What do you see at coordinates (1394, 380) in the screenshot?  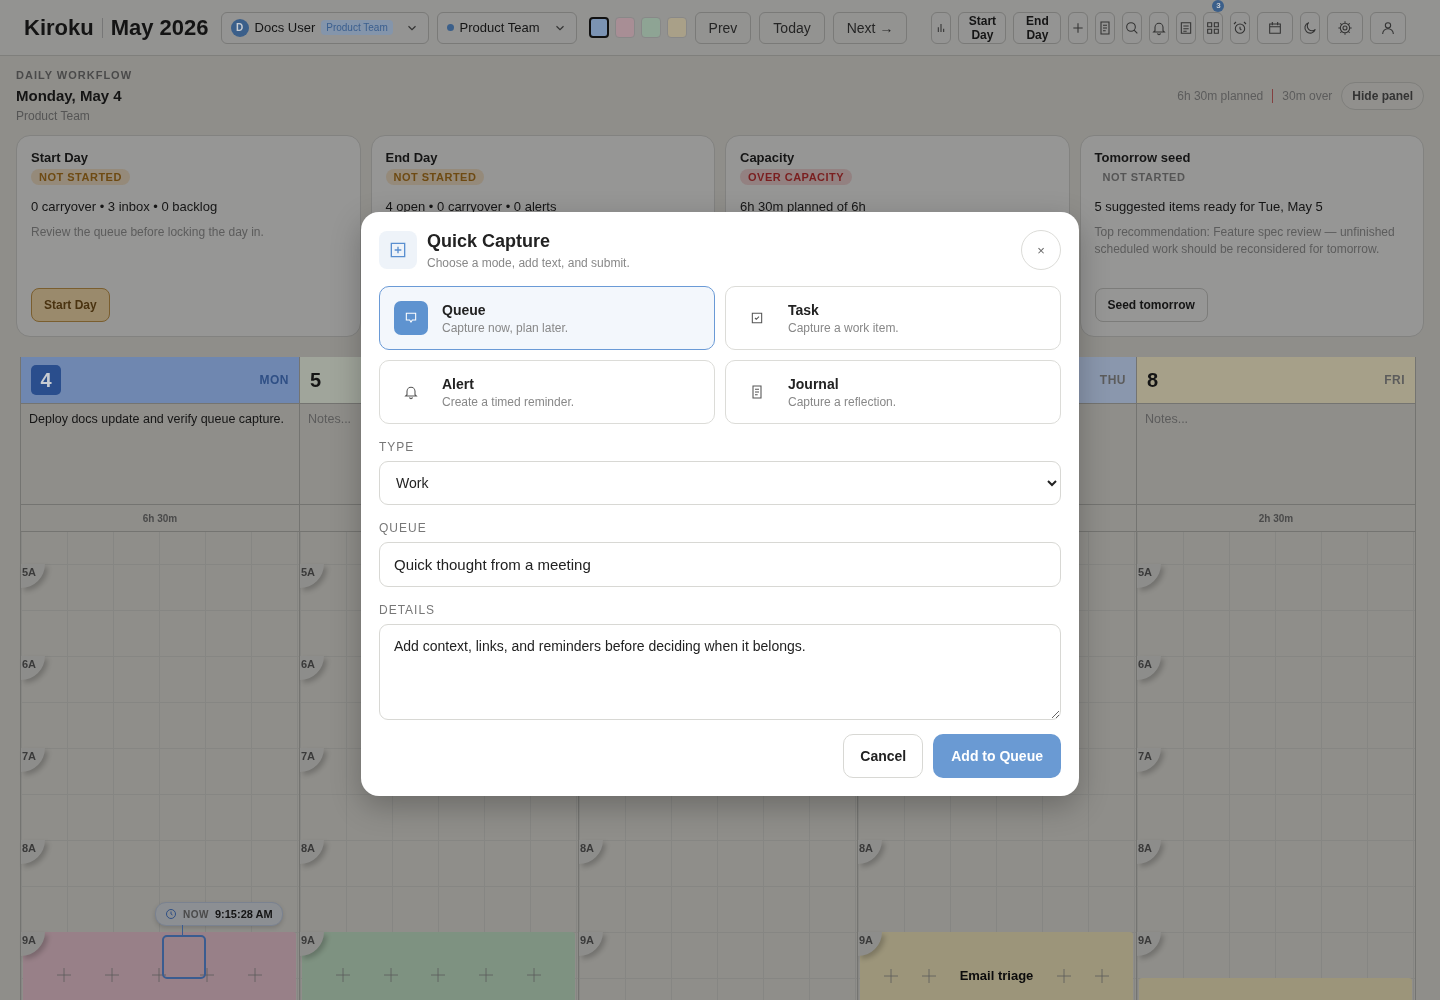 I see `weekday-label: FRI` at bounding box center [1394, 380].